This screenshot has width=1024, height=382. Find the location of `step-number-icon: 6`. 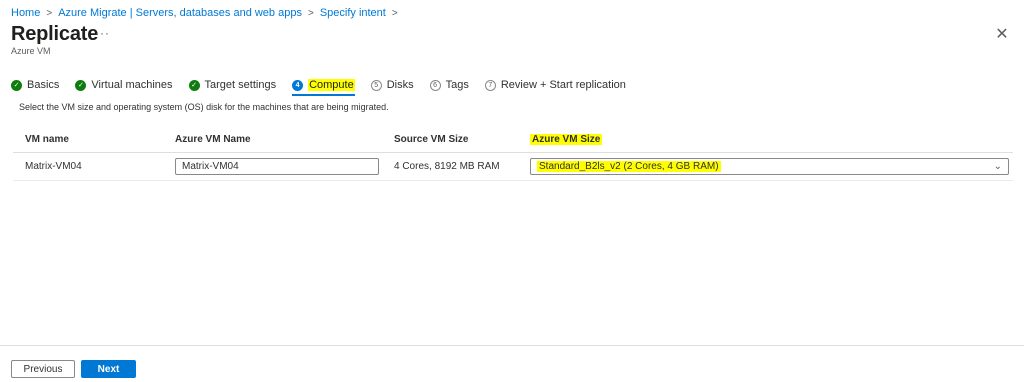

step-number-icon: 6 is located at coordinates (435, 85).